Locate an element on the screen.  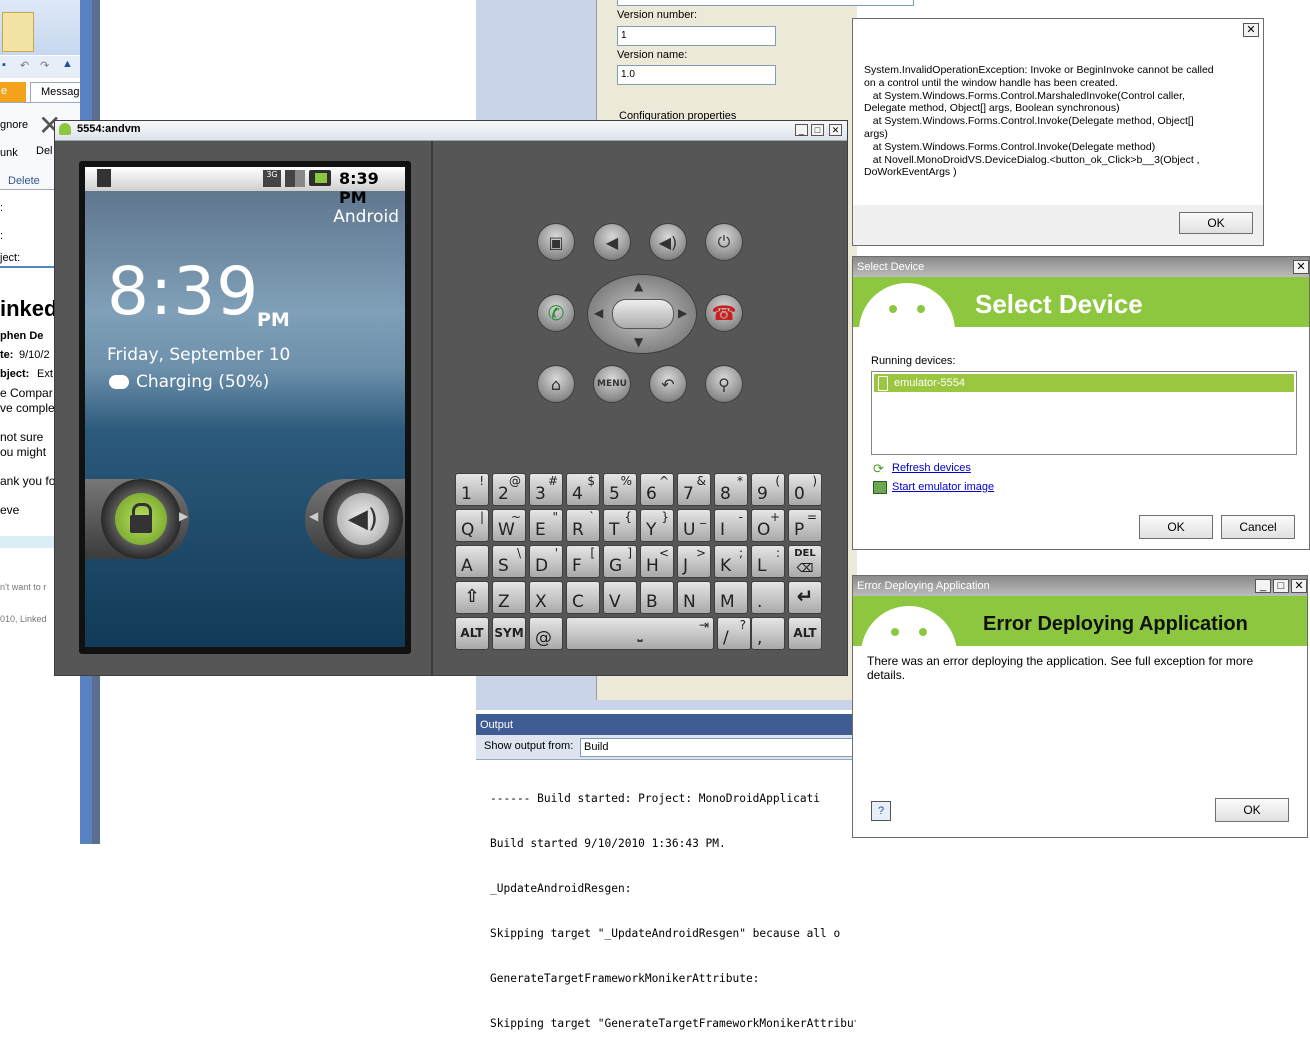
ignore-button: gnore is located at coordinates (14, 125).